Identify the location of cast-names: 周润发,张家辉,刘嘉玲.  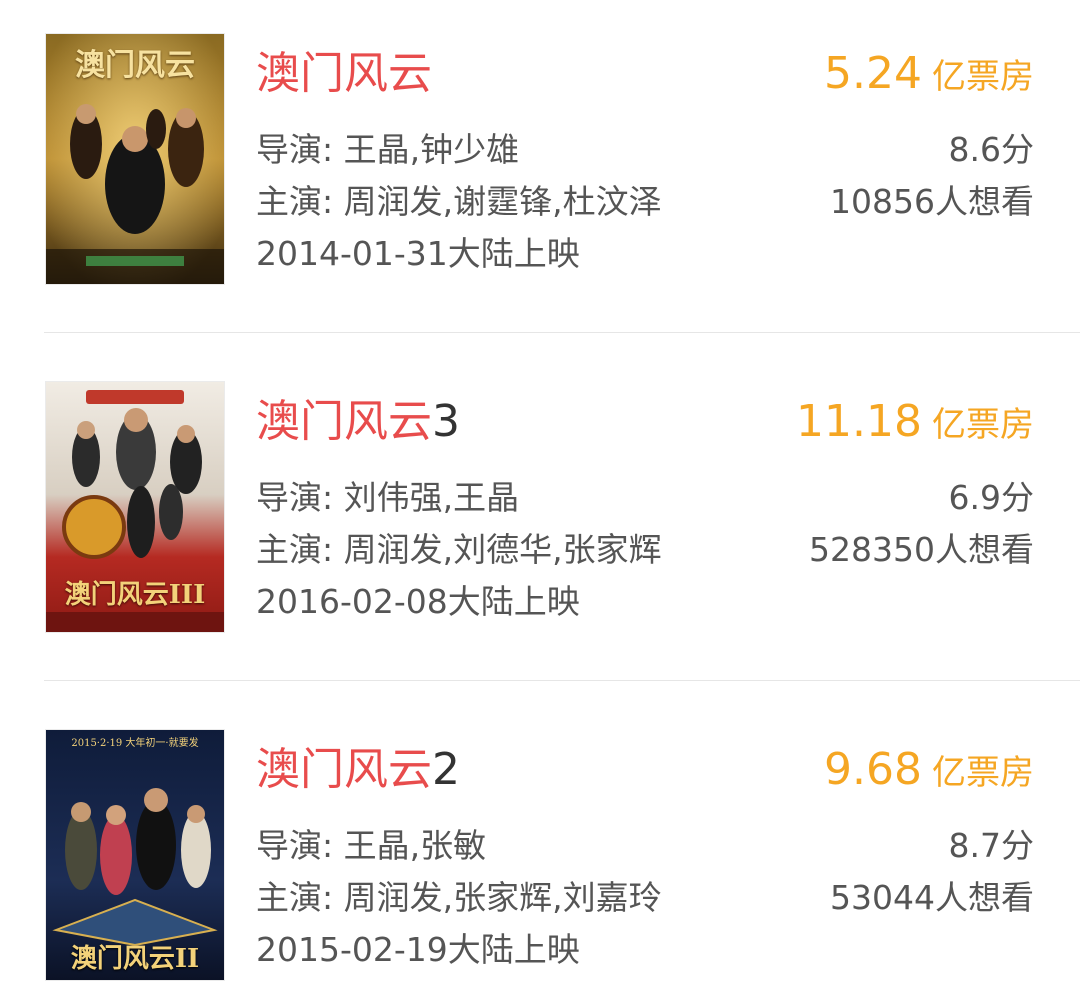
(502, 897).